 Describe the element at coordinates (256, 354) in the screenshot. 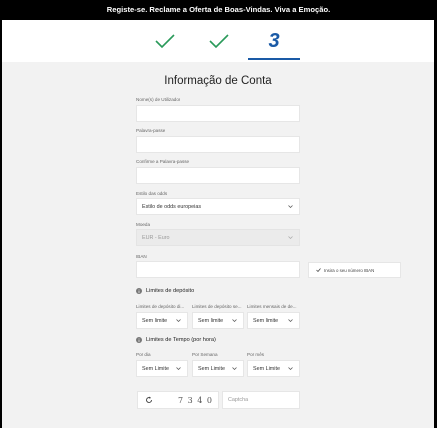

I see `time-monthly-label: Por mês` at that location.